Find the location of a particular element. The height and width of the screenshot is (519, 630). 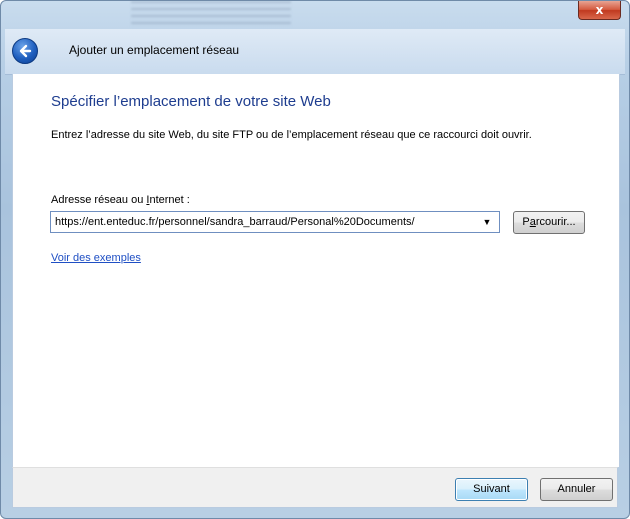

close-button: x is located at coordinates (599, 10).